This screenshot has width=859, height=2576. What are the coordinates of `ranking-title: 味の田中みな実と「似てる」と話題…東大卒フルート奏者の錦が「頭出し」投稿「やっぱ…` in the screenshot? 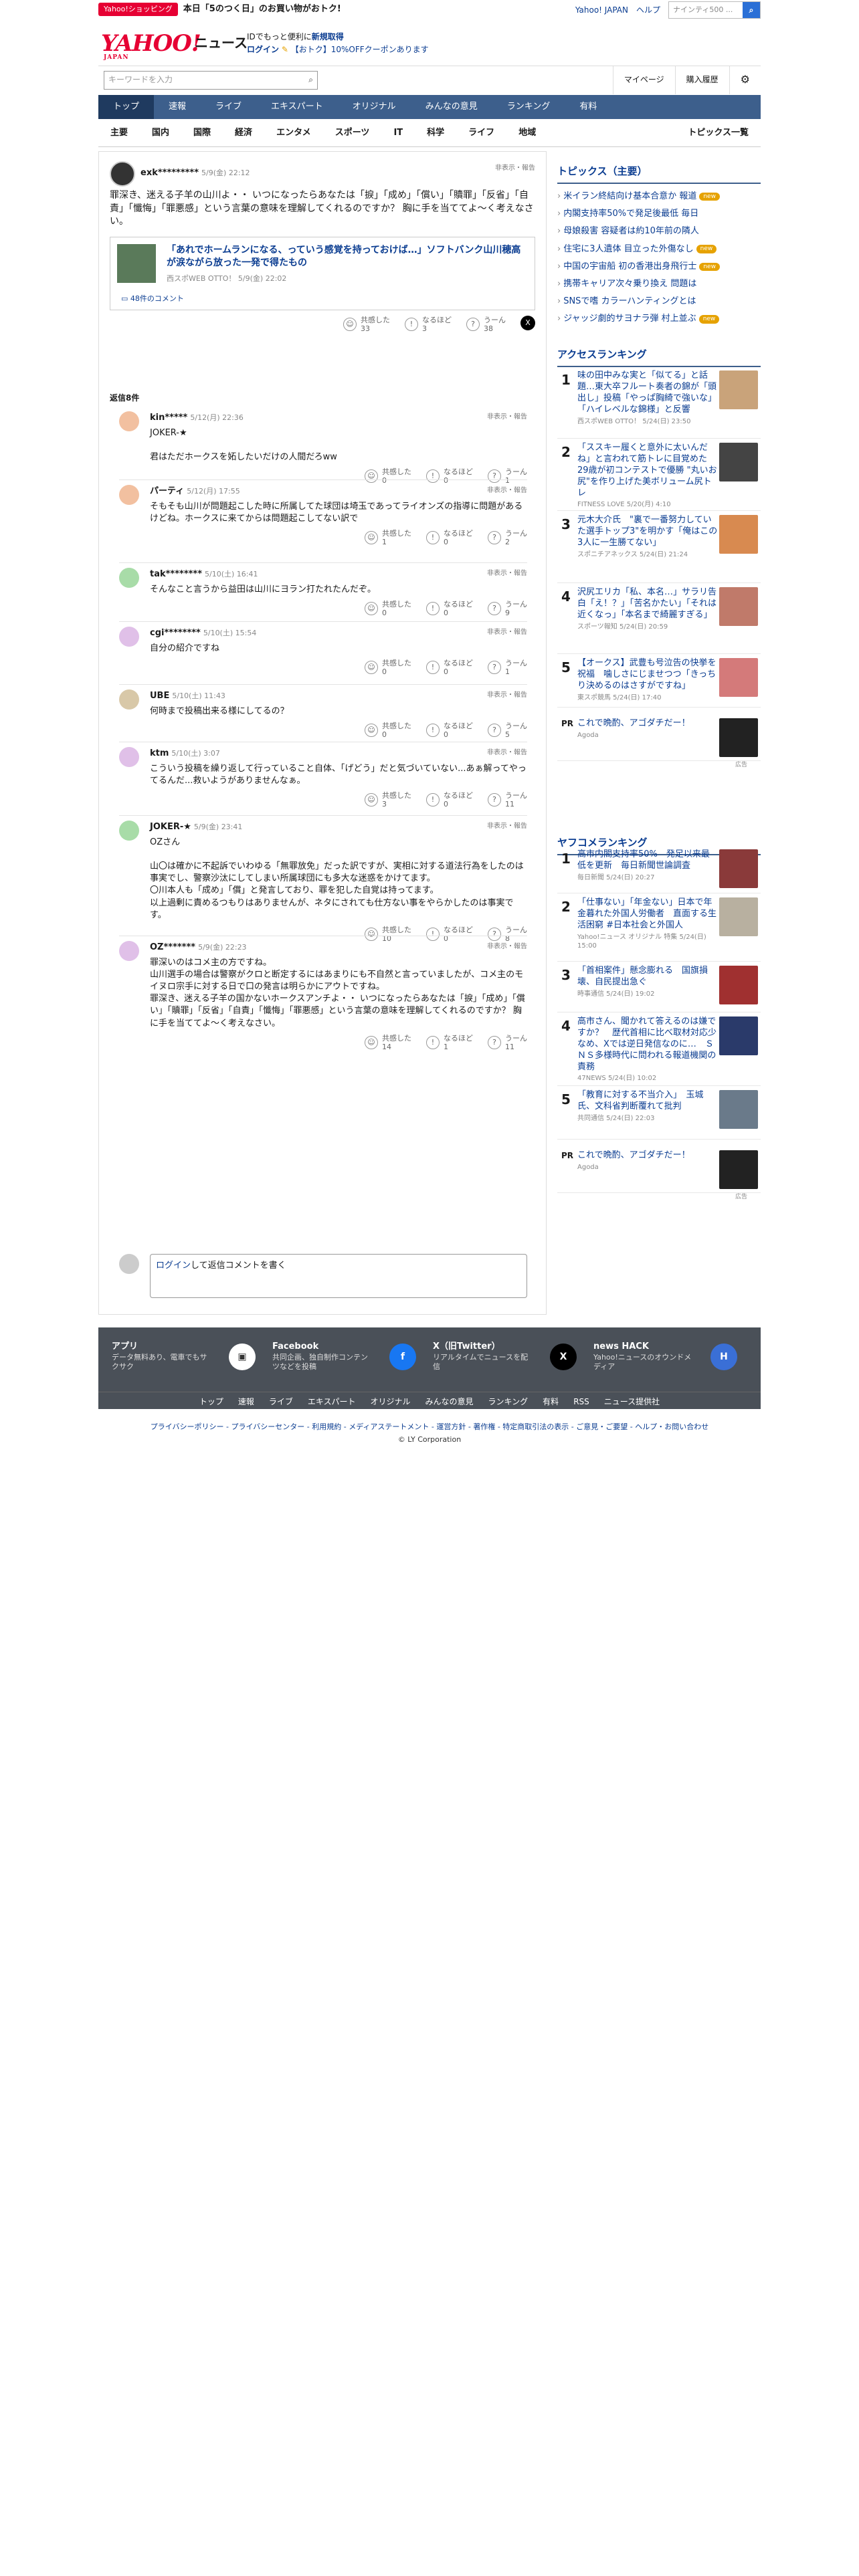 It's located at (647, 398).